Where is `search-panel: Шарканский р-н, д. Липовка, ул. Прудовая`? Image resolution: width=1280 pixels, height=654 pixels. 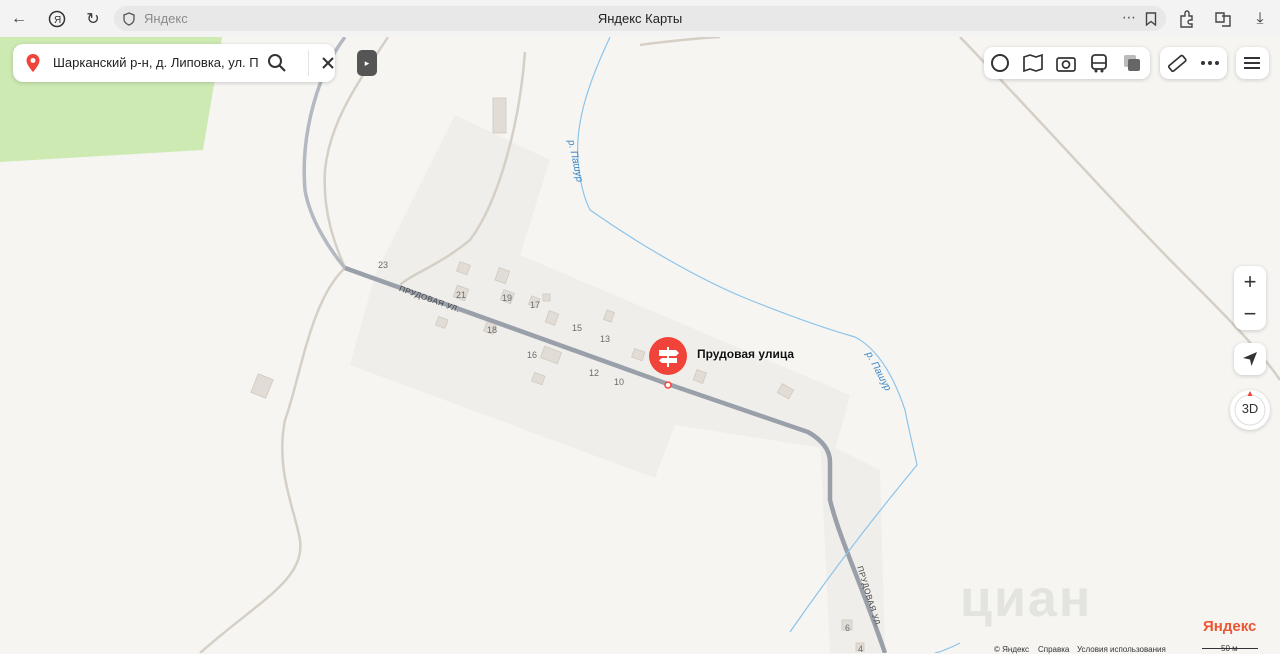
search-panel: Шарканский р-н, д. Липовка, ул. Прудовая is located at coordinates (174, 63).